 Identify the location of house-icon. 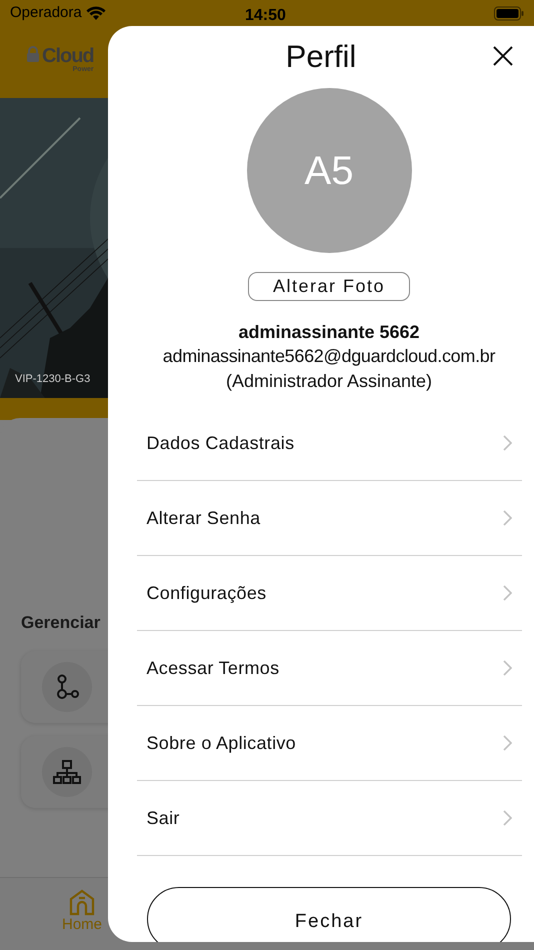
(82, 902).